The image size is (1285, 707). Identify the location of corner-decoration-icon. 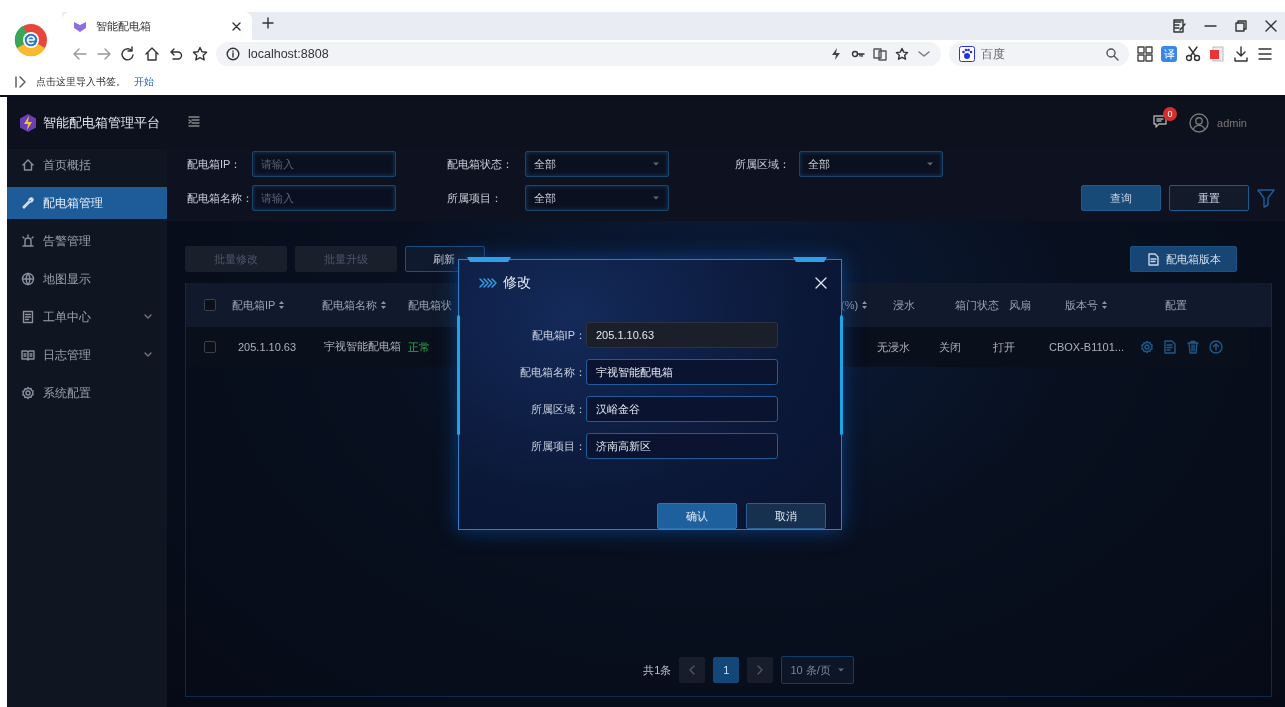
(489, 259).